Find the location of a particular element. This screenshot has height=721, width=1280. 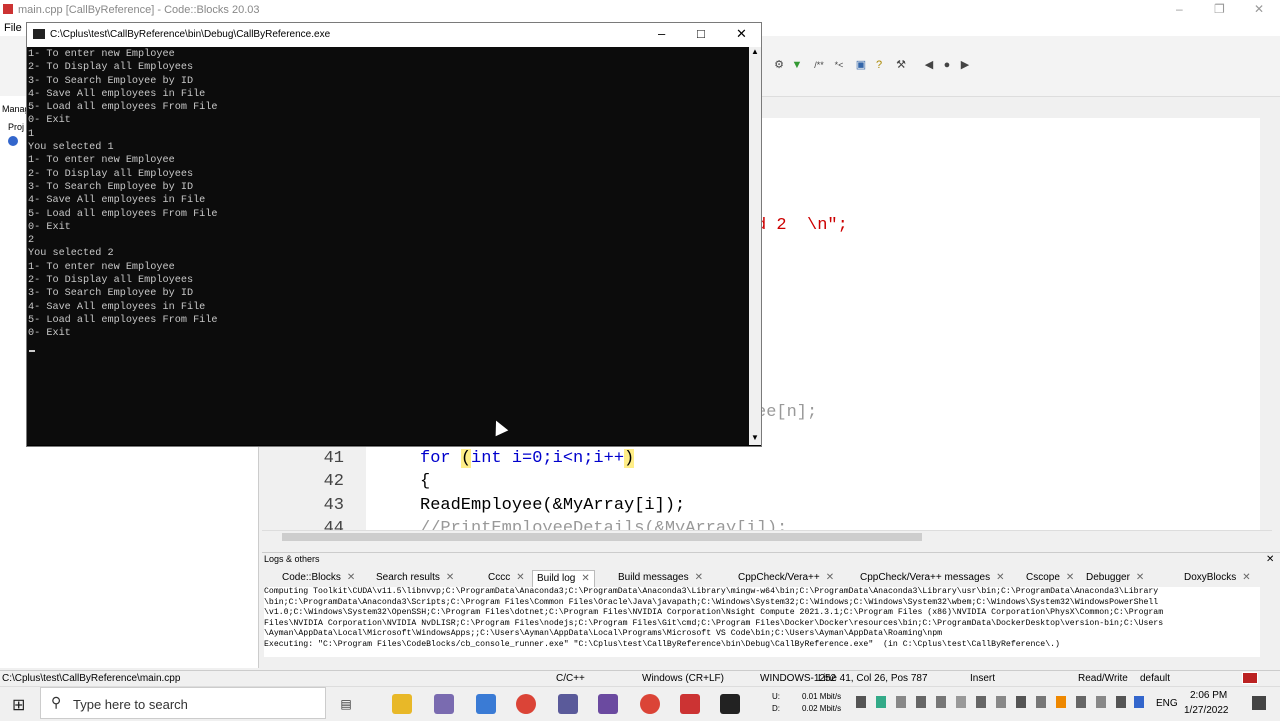

bluetooth-icon is located at coordinates (1139, 702).